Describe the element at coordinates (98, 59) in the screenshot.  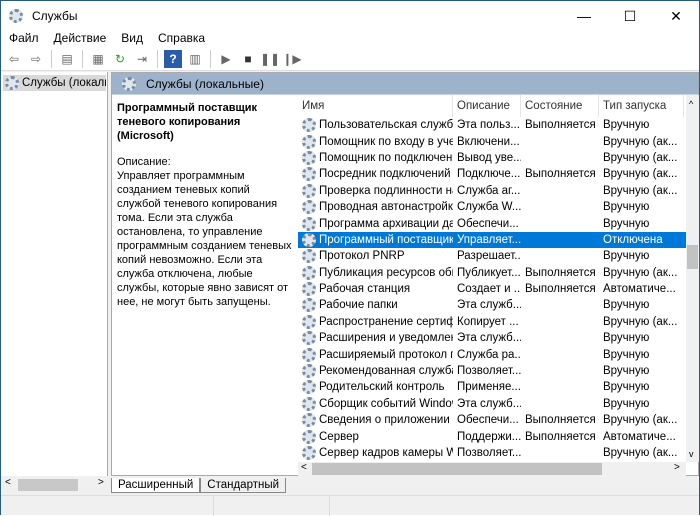
I see `properties-icon: ▦` at that location.